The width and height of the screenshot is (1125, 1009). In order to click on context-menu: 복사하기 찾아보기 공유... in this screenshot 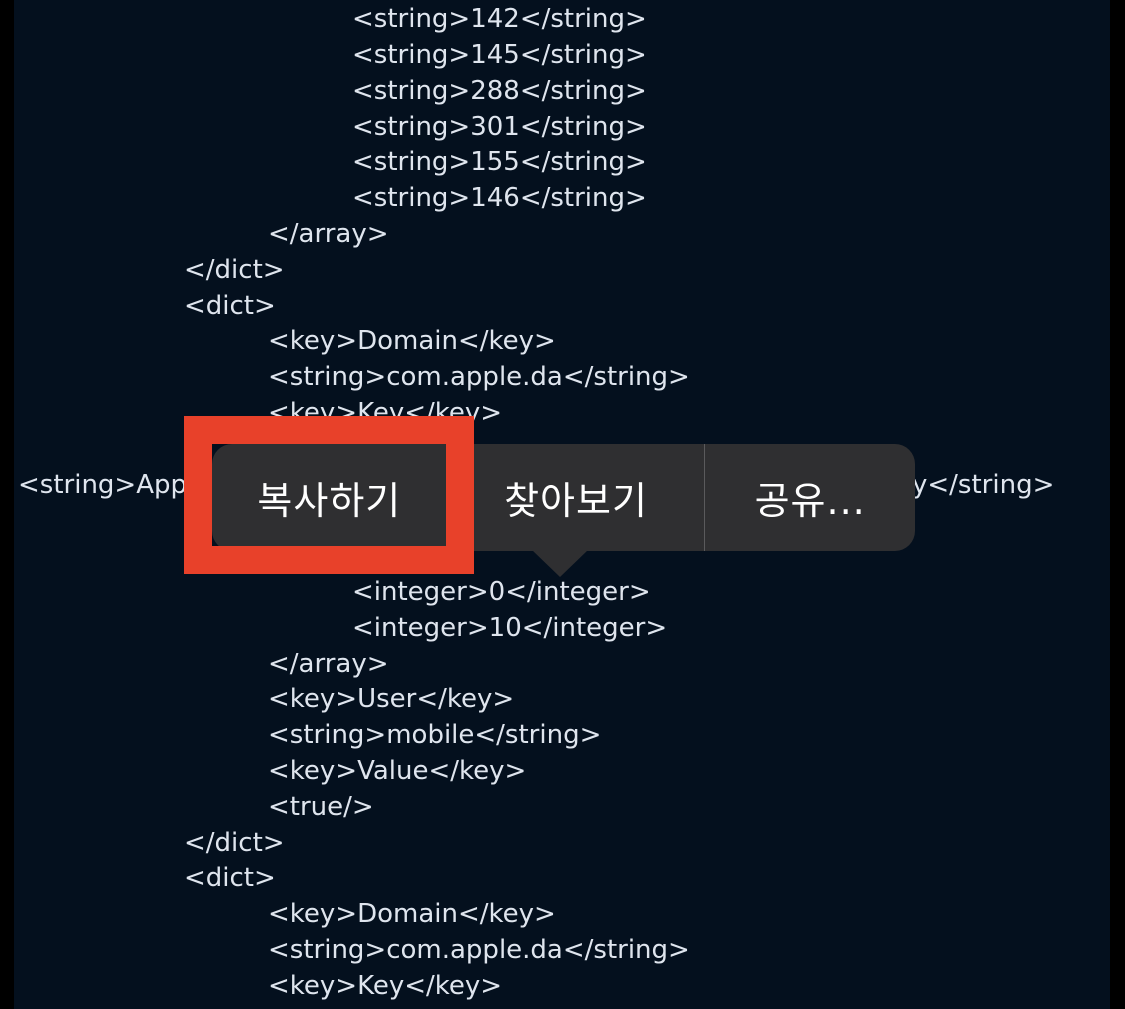, I will do `click(563, 497)`.